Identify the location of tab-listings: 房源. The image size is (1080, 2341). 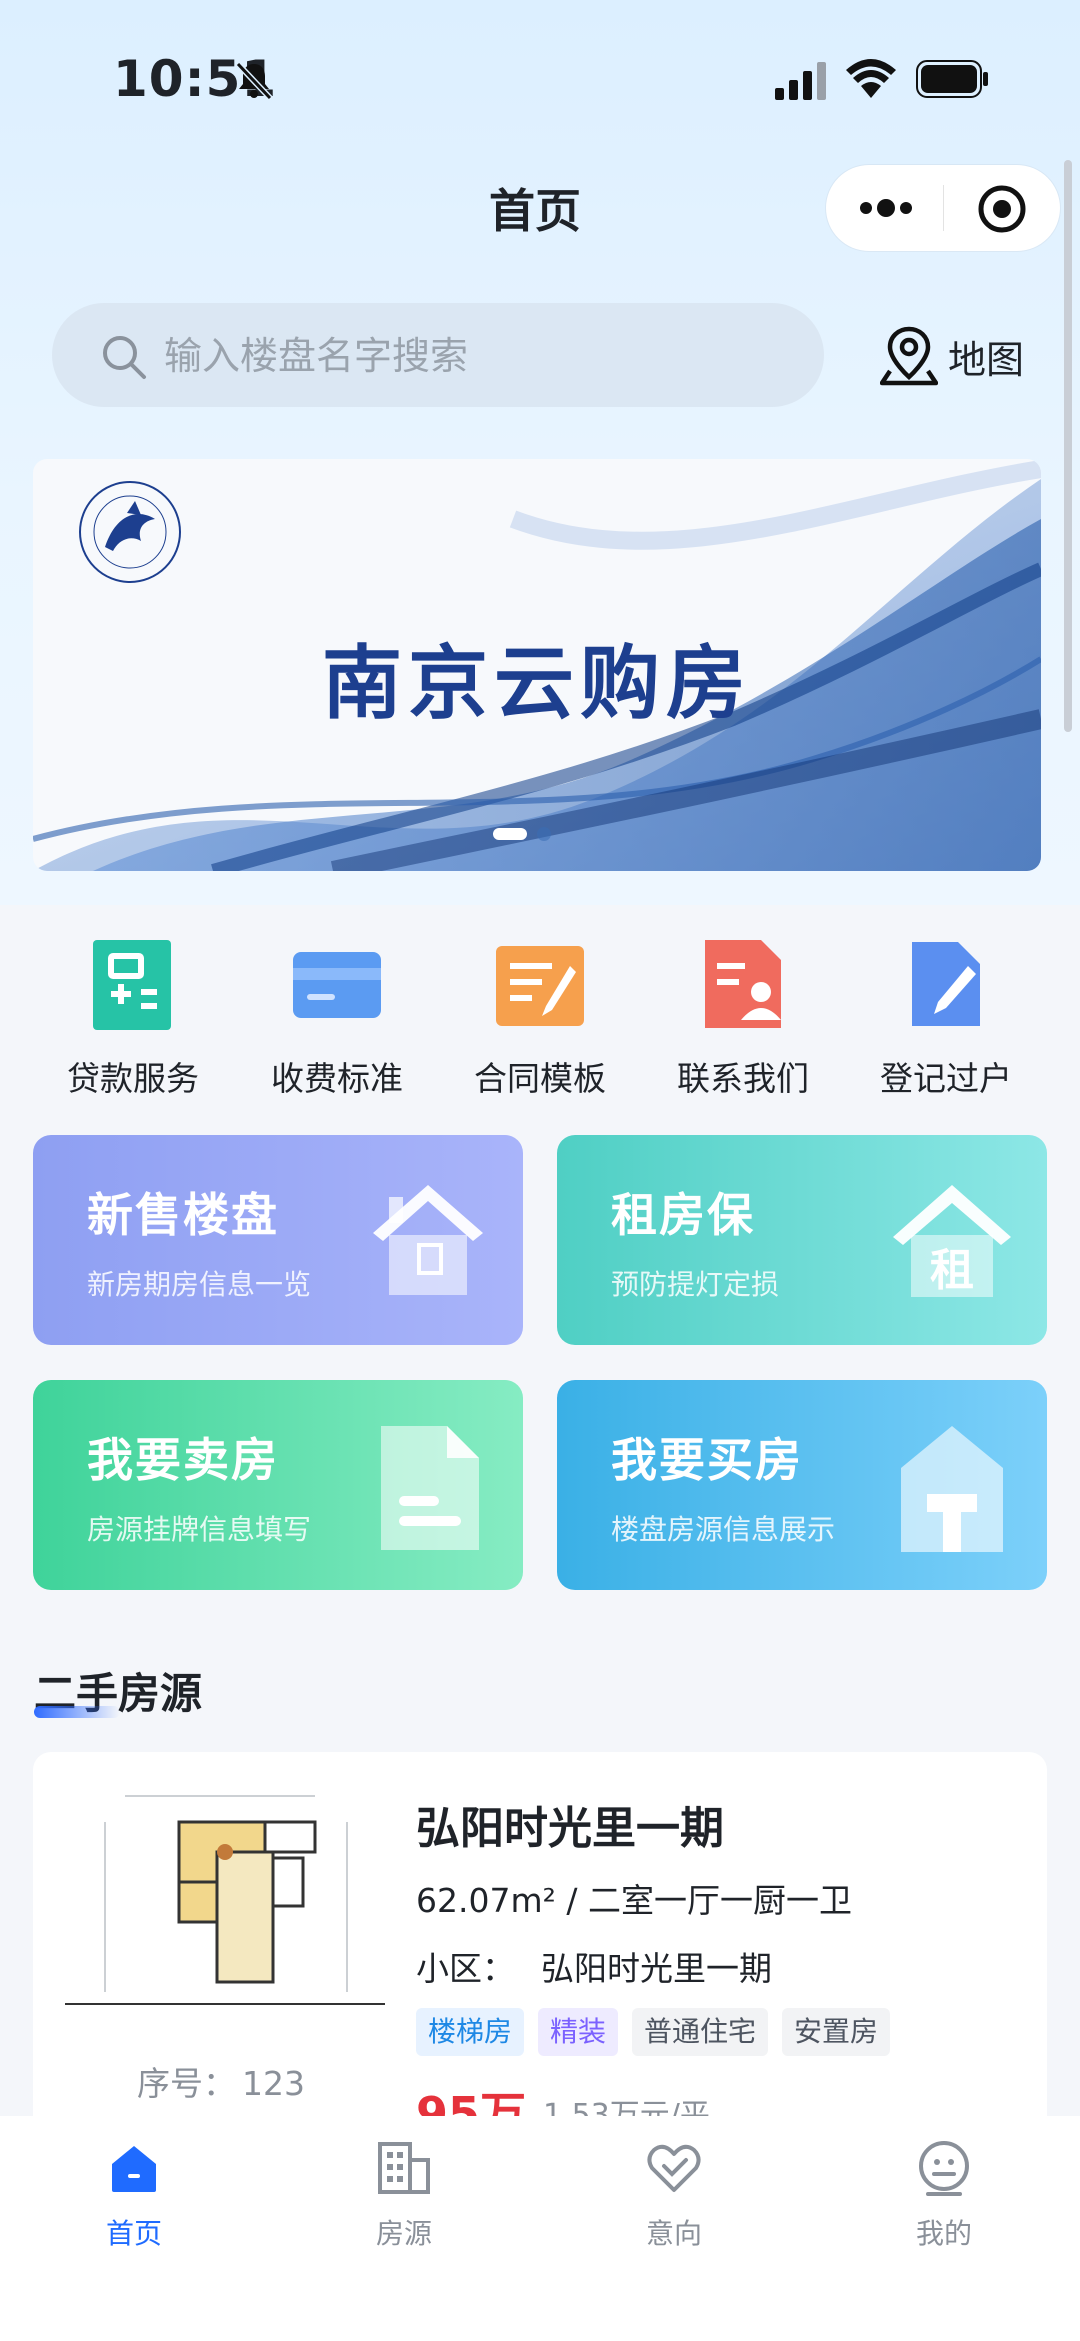
(404, 2195).